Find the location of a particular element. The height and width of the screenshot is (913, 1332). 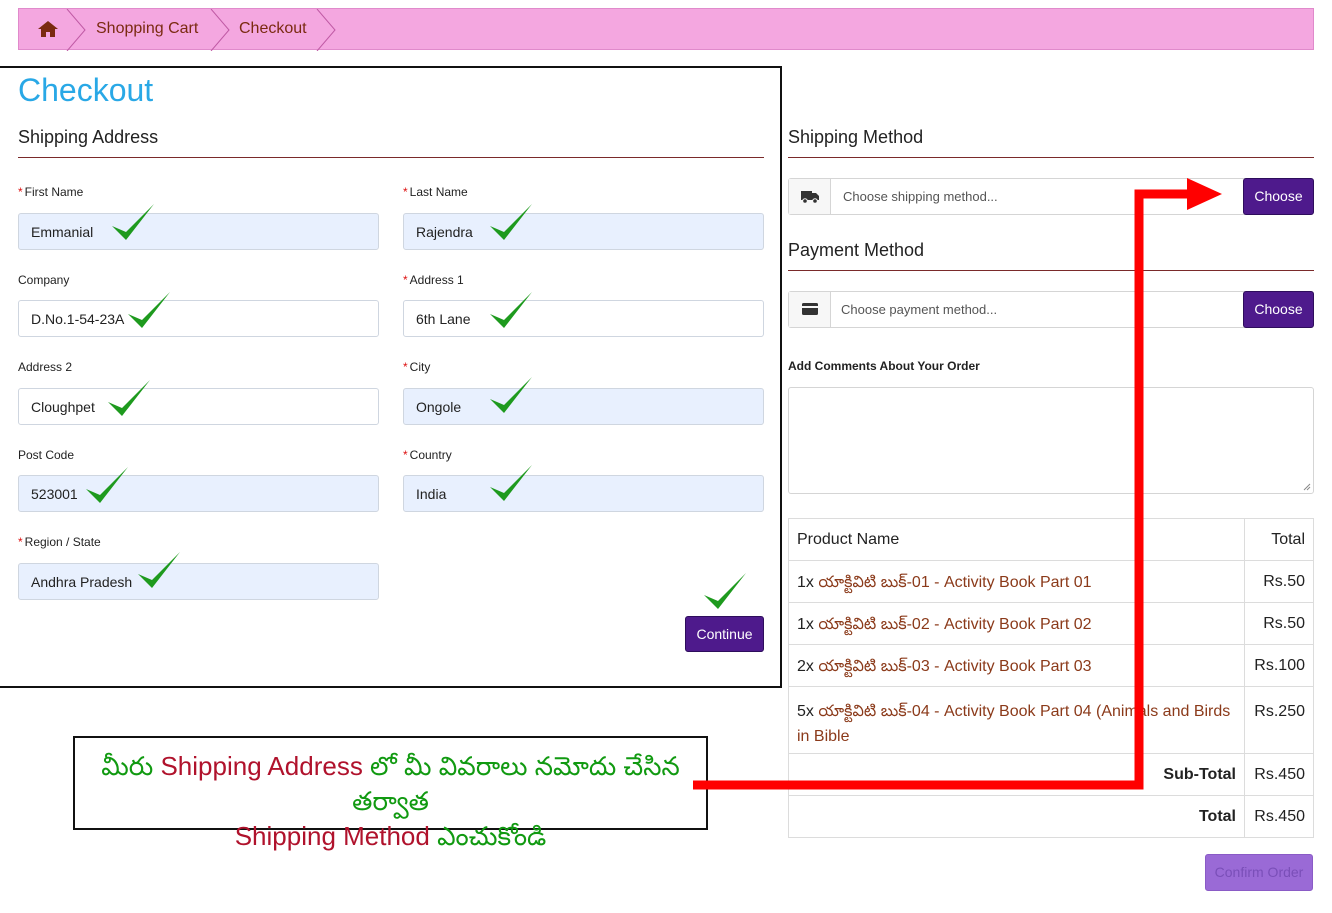

address1-input: 6th Lane is located at coordinates (583, 318).